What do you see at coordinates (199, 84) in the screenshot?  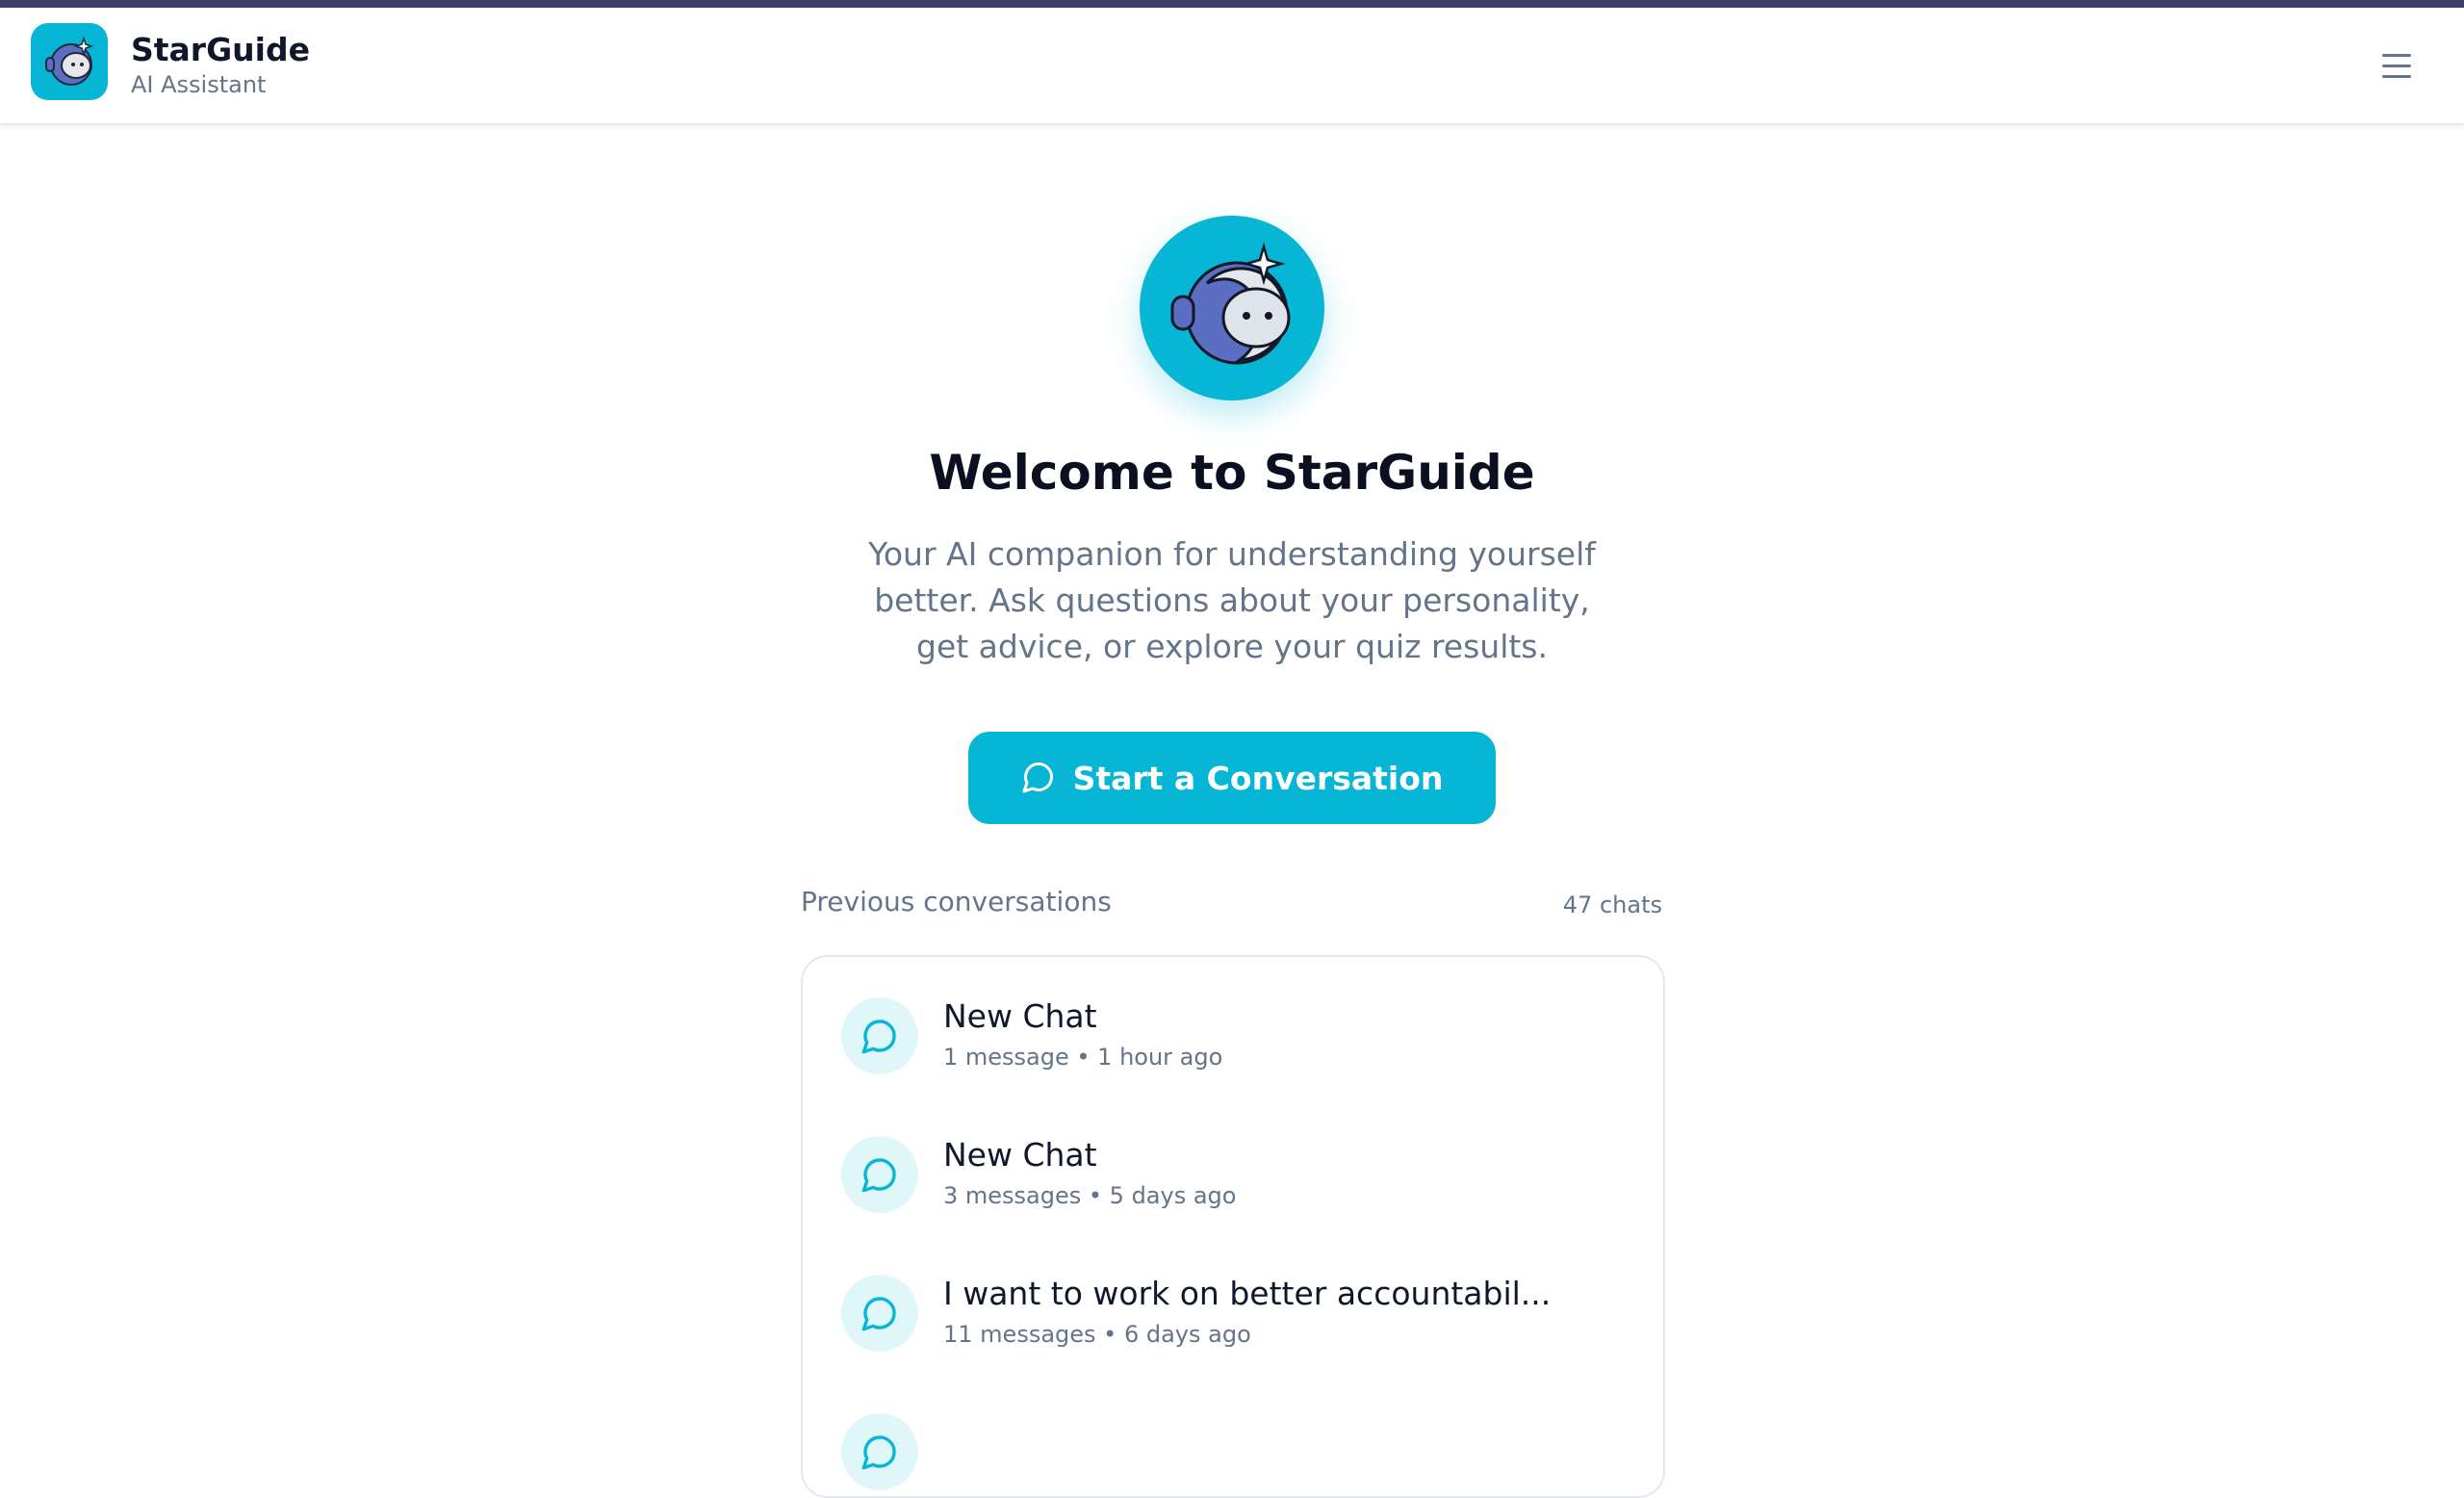 I see `app-subtitle: AI Assistant` at bounding box center [199, 84].